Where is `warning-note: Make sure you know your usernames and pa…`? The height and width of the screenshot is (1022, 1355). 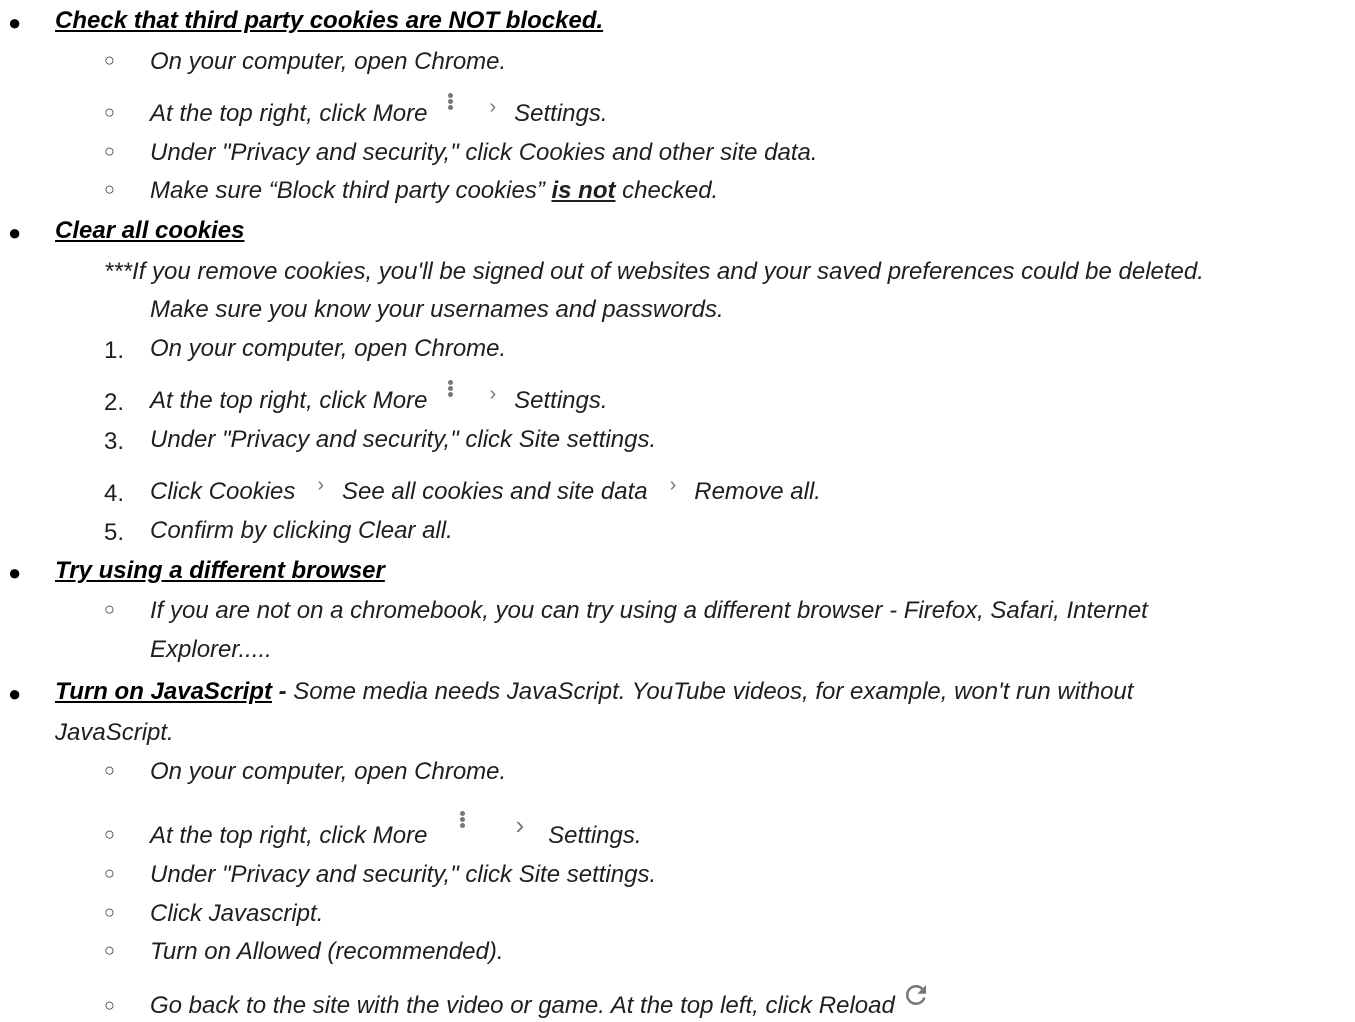
warning-note: Make sure you know your usernames and pa… is located at coordinates (437, 309).